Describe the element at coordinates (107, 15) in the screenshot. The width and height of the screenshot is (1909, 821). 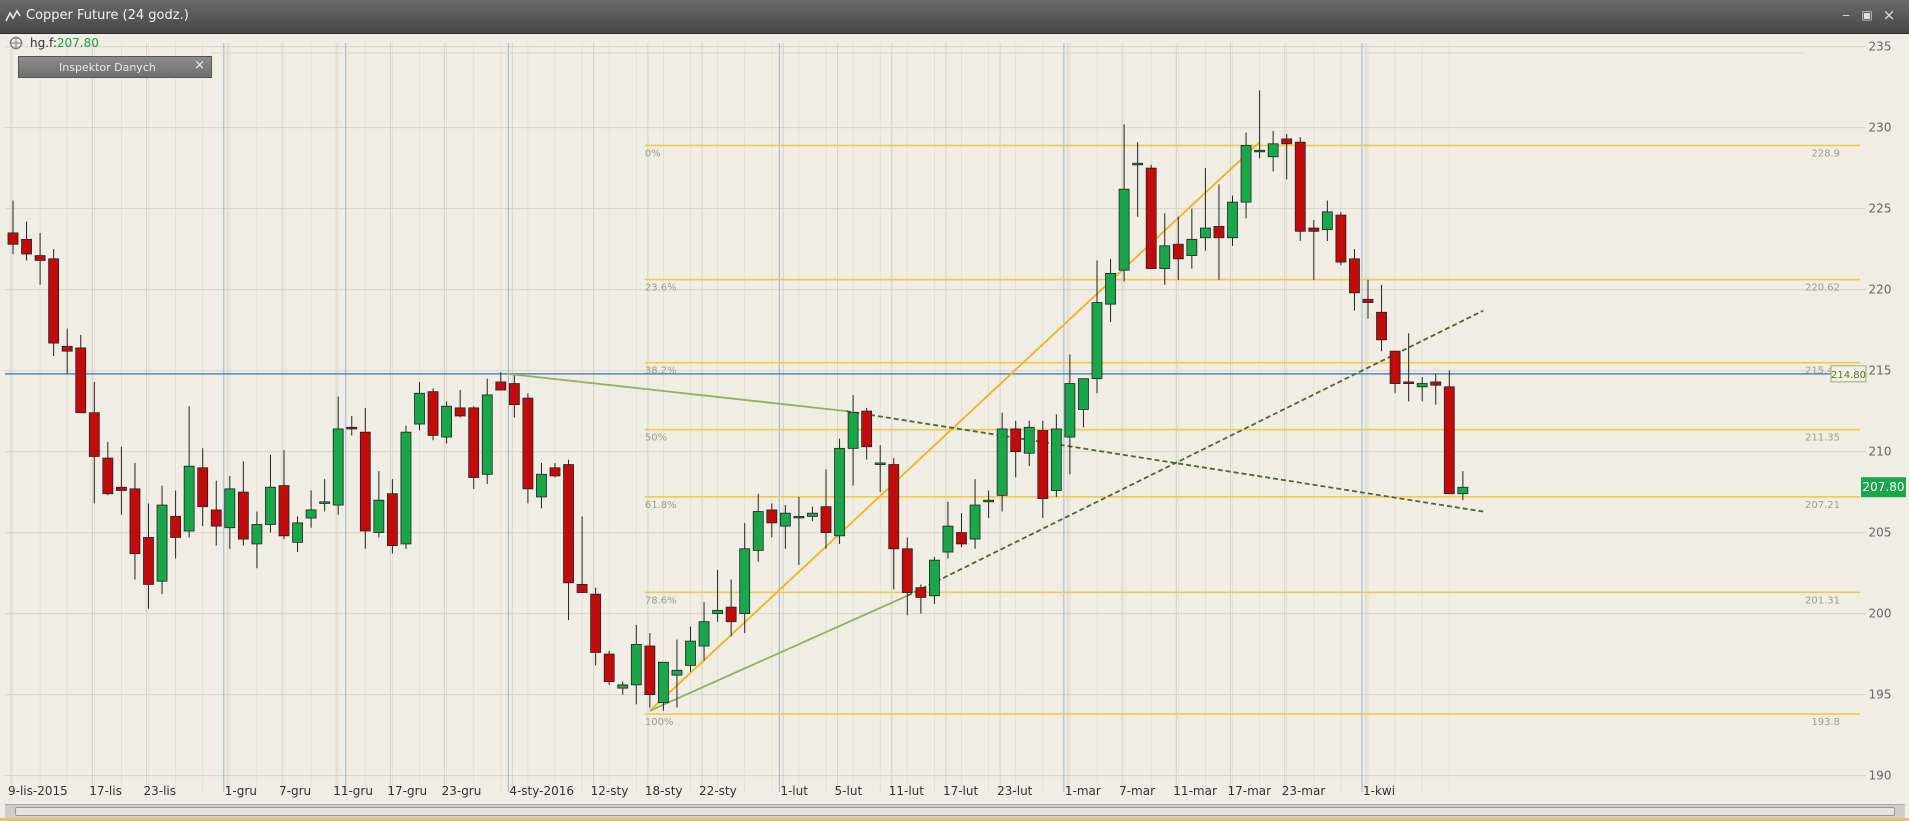
I see `window-title: Copper Future (24 godz.)` at that location.